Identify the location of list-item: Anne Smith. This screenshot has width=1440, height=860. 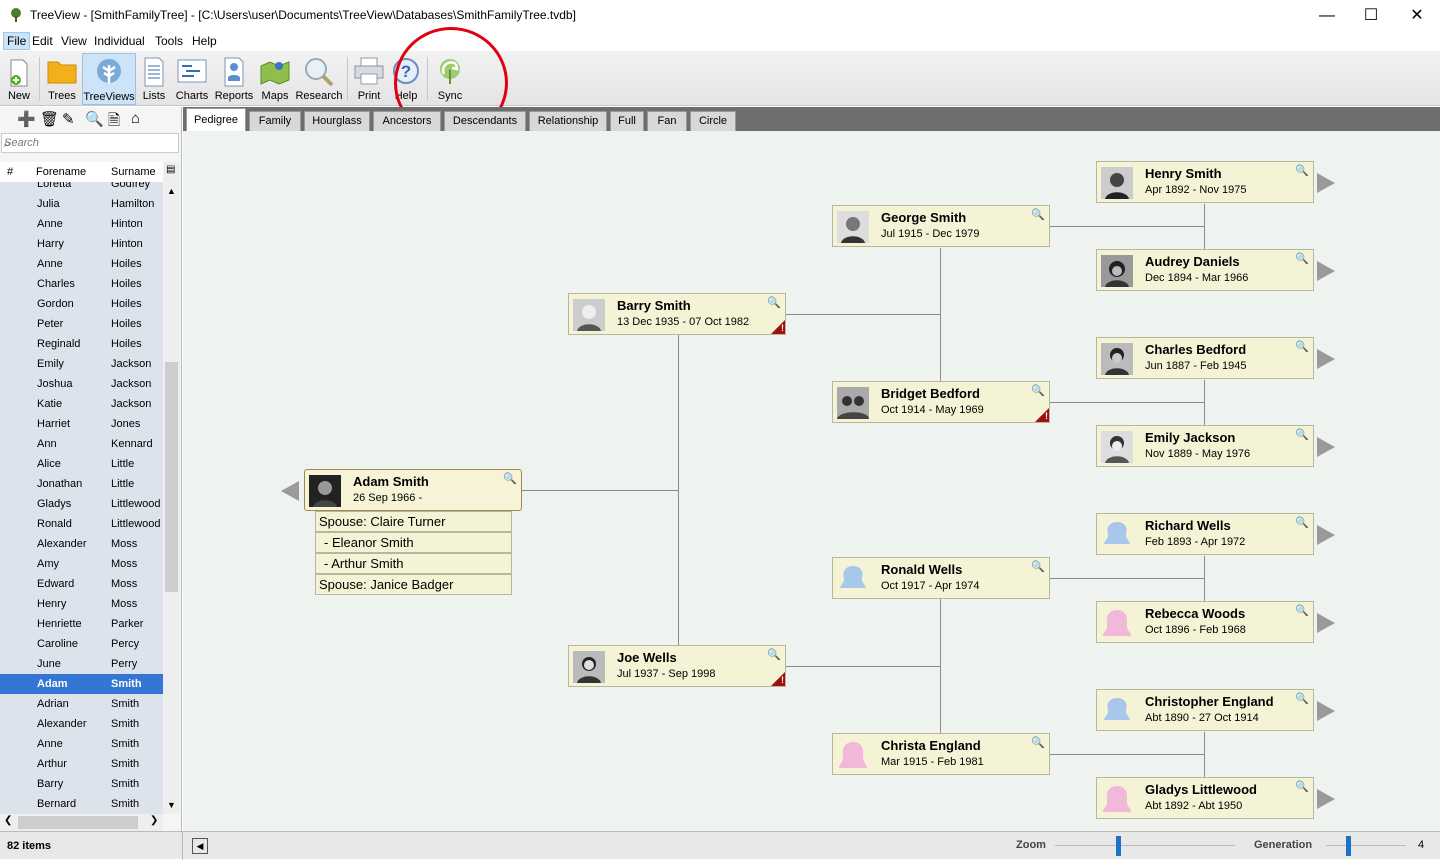
(81, 744).